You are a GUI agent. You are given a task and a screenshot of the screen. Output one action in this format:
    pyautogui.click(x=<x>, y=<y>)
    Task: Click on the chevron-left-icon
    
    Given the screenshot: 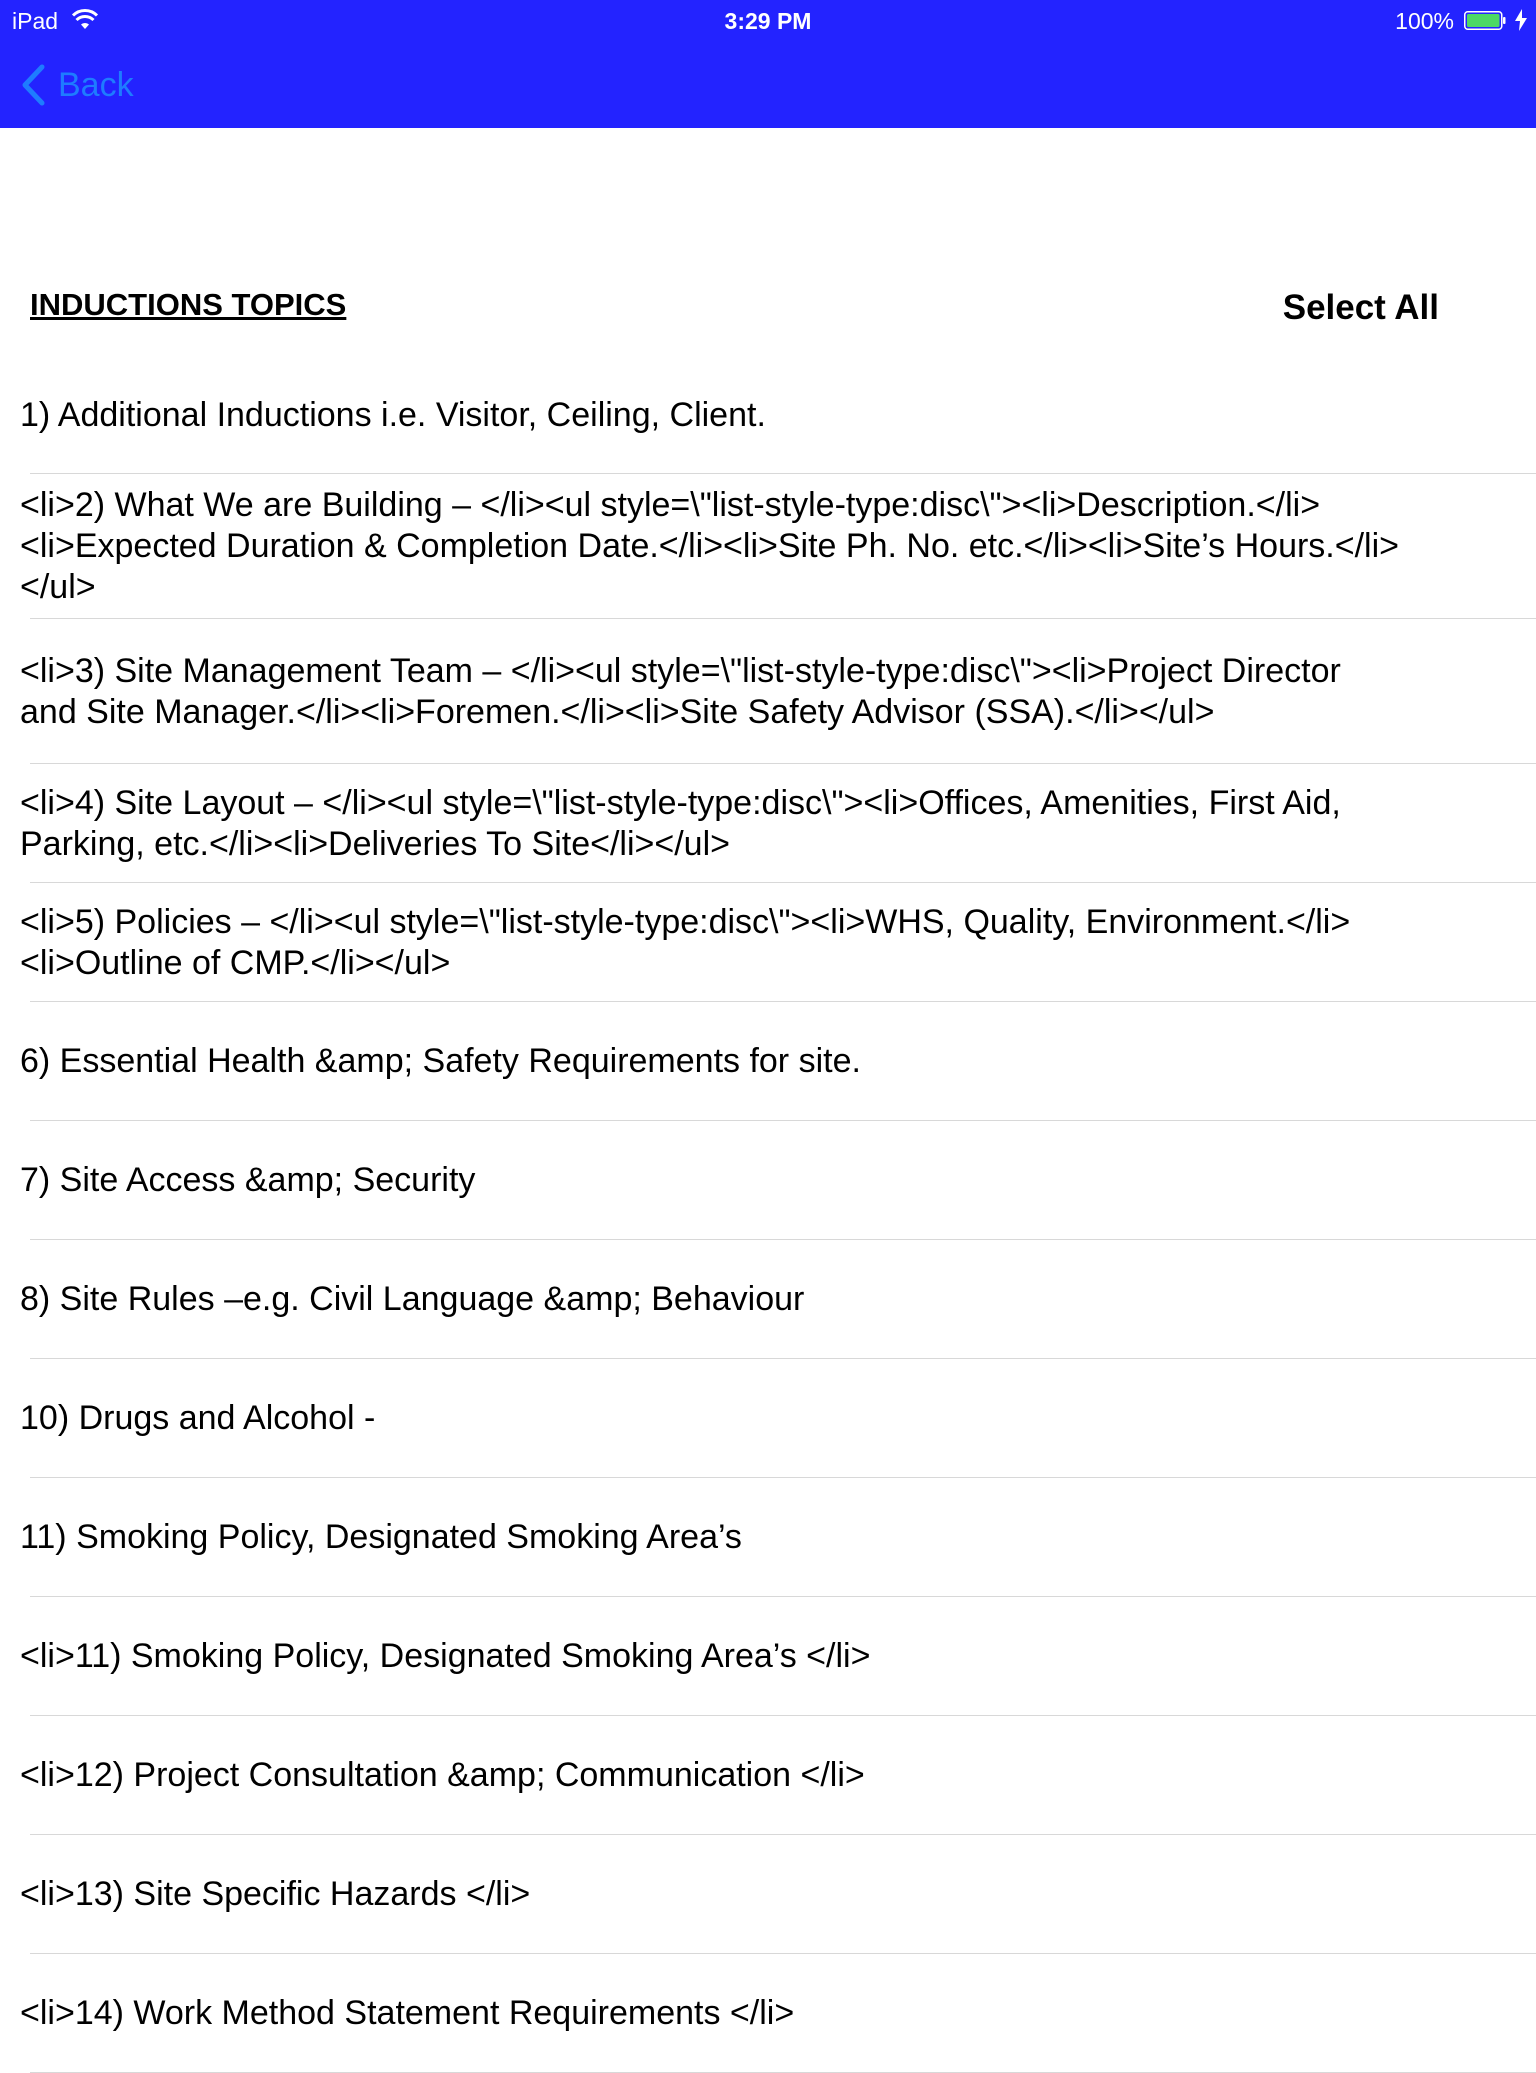 What is the action you would take?
    pyautogui.click(x=33, y=85)
    